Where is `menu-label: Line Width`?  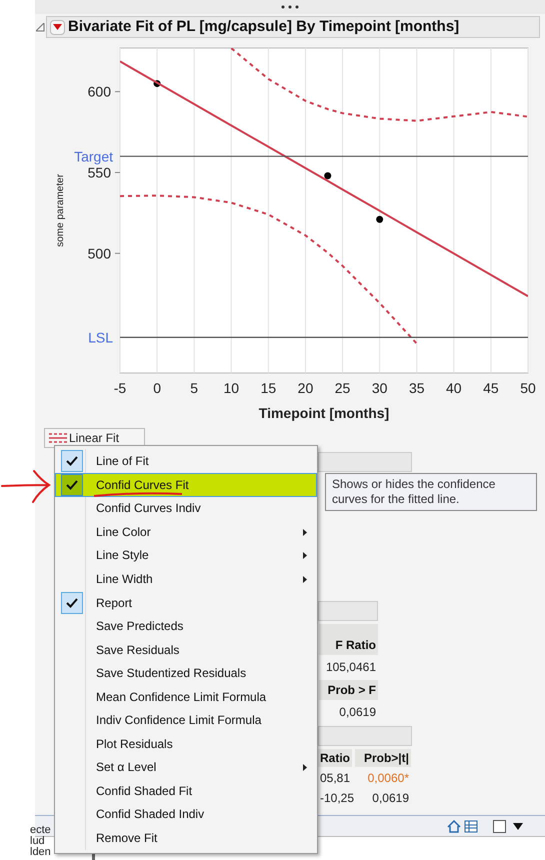 menu-label: Line Width is located at coordinates (124, 579).